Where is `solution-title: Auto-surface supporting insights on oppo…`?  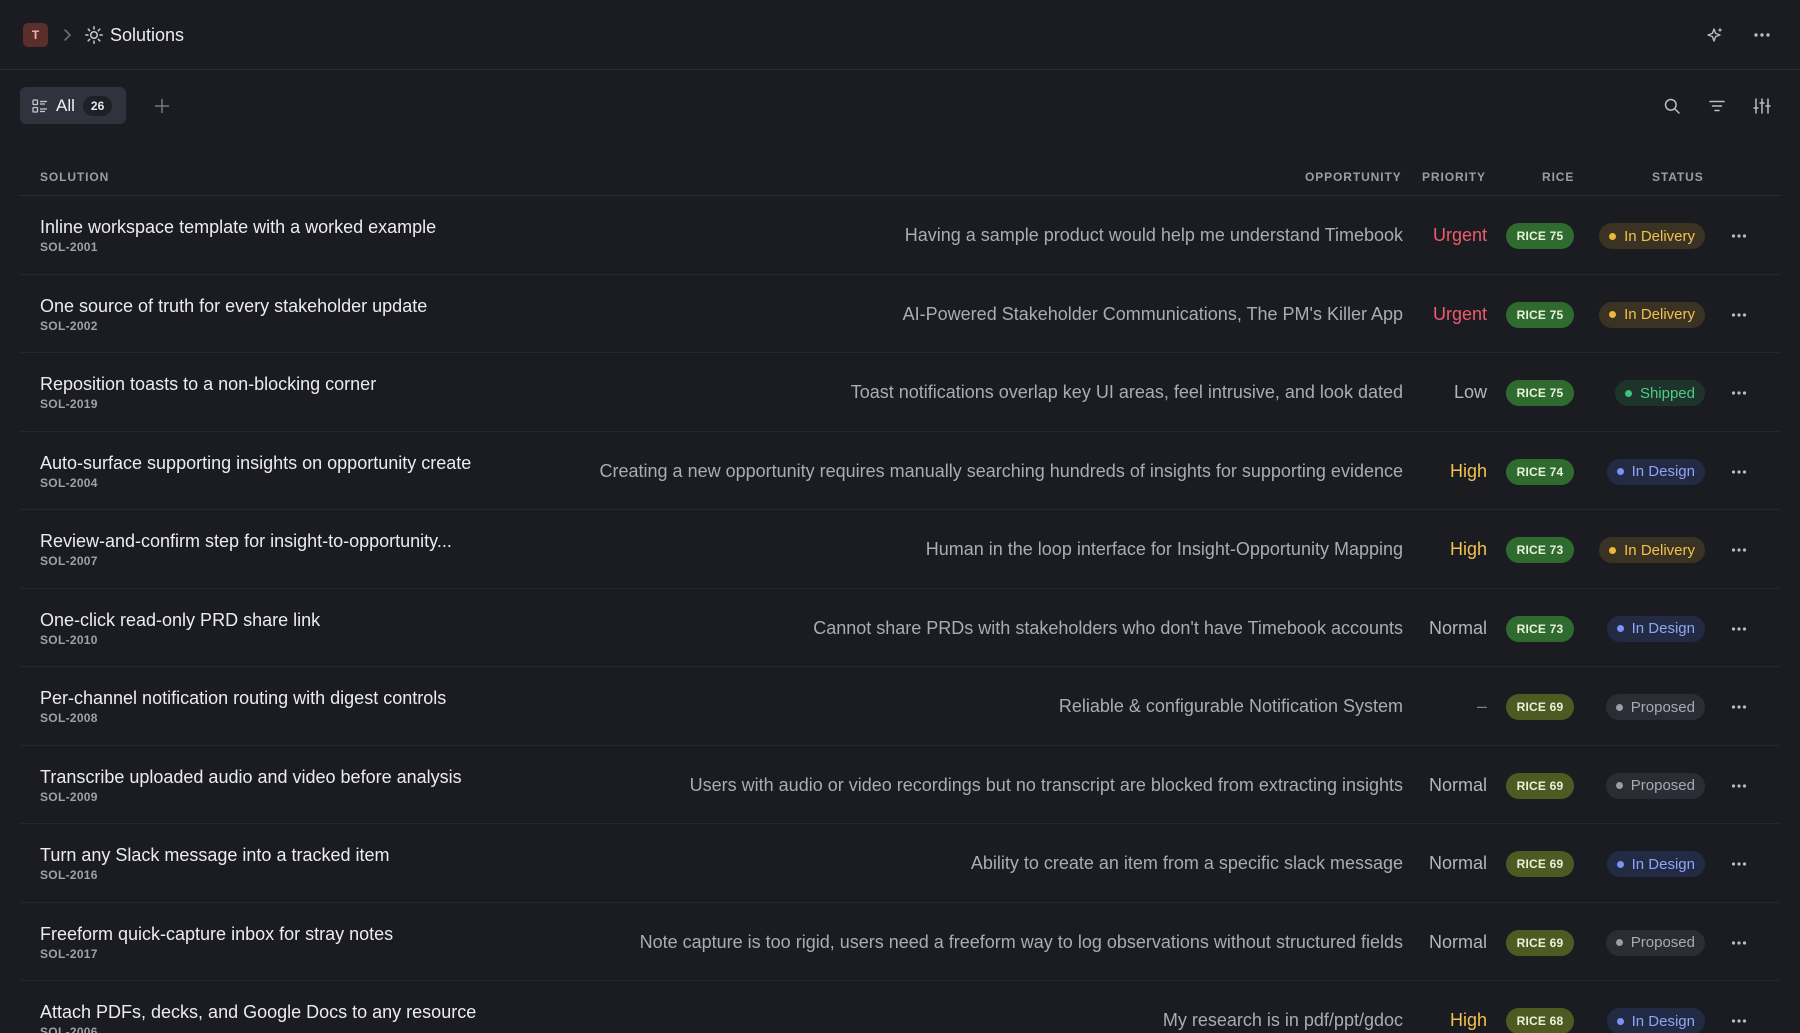 solution-title: Auto-surface supporting insights on oppo… is located at coordinates (255, 463).